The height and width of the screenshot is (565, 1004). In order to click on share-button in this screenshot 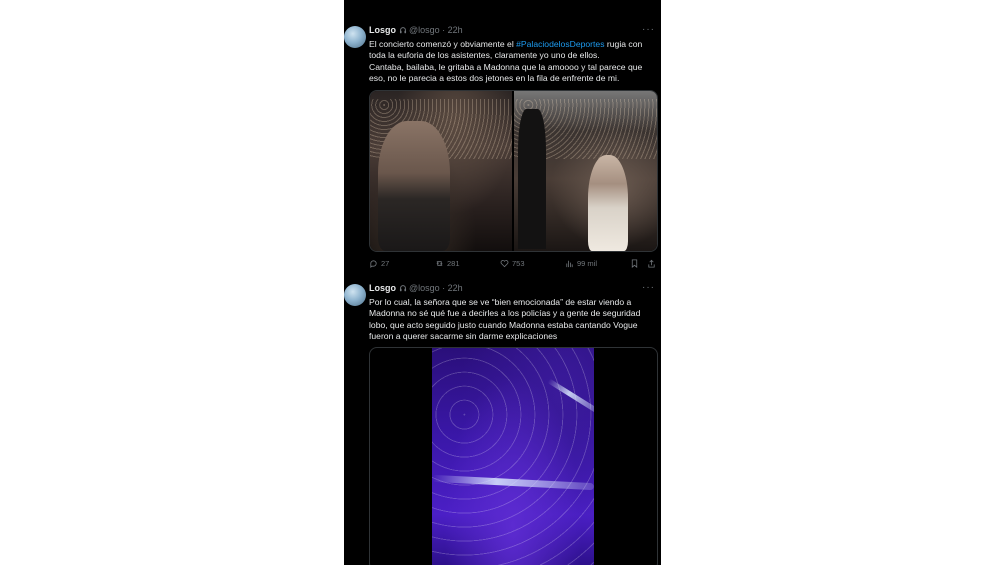, I will do `click(651, 263)`.